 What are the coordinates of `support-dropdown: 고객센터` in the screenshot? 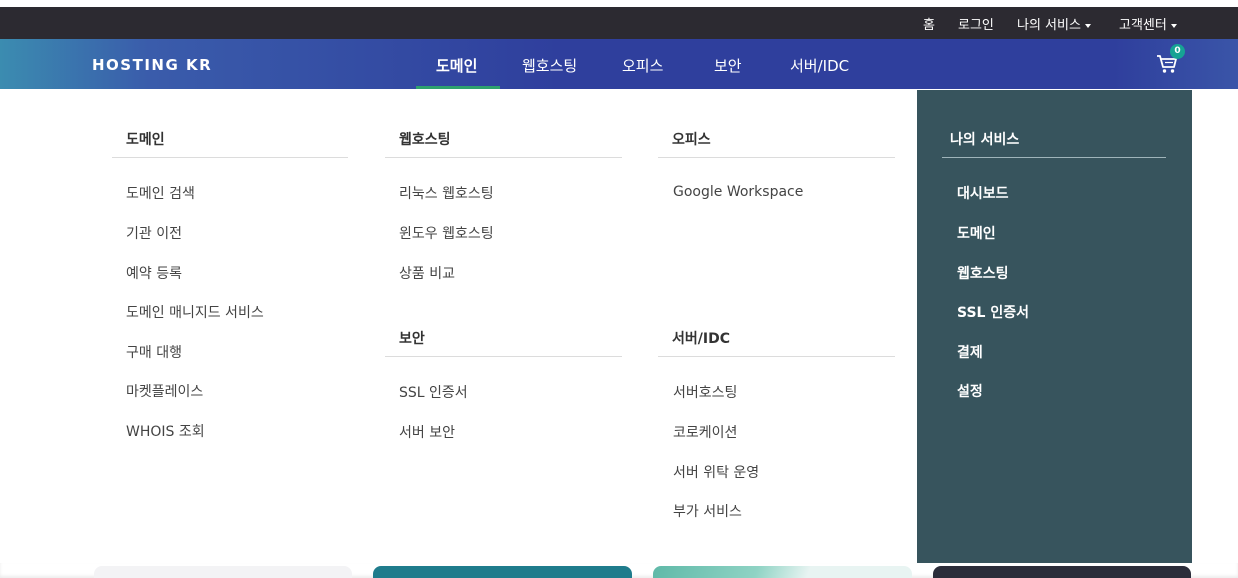 It's located at (1148, 23).